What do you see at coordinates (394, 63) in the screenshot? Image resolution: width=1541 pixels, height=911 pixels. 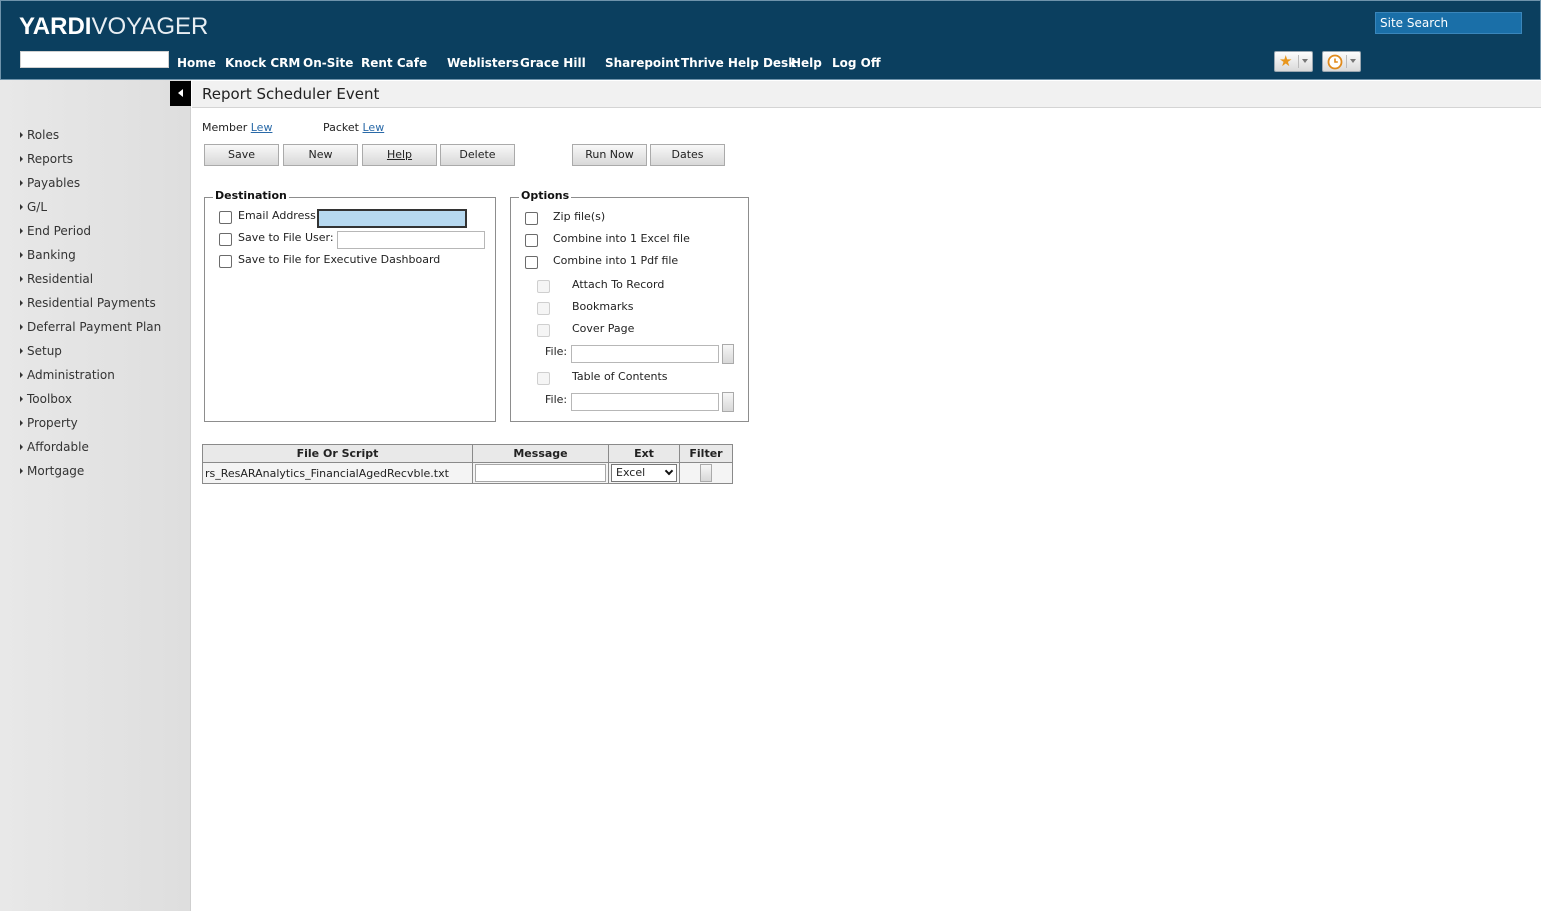 I see `nav-rent-cafe: Rent Cafe` at bounding box center [394, 63].